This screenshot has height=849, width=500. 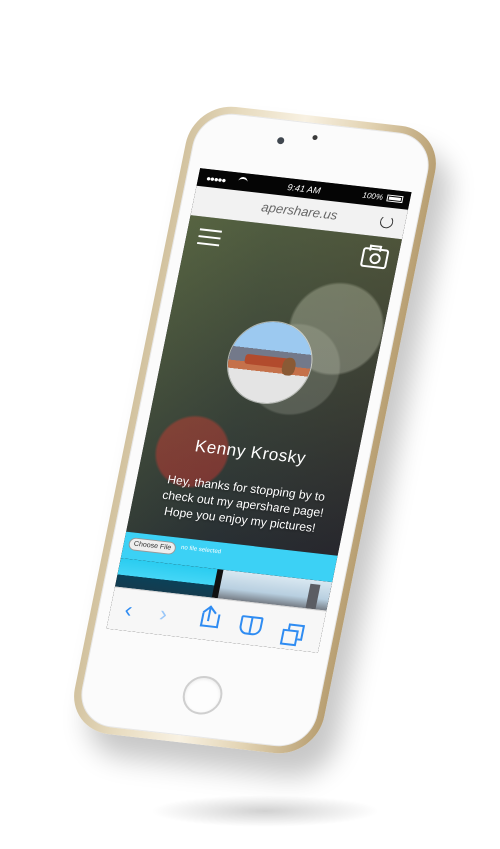 I want to click on forward-icon: ›, so click(x=163, y=613).